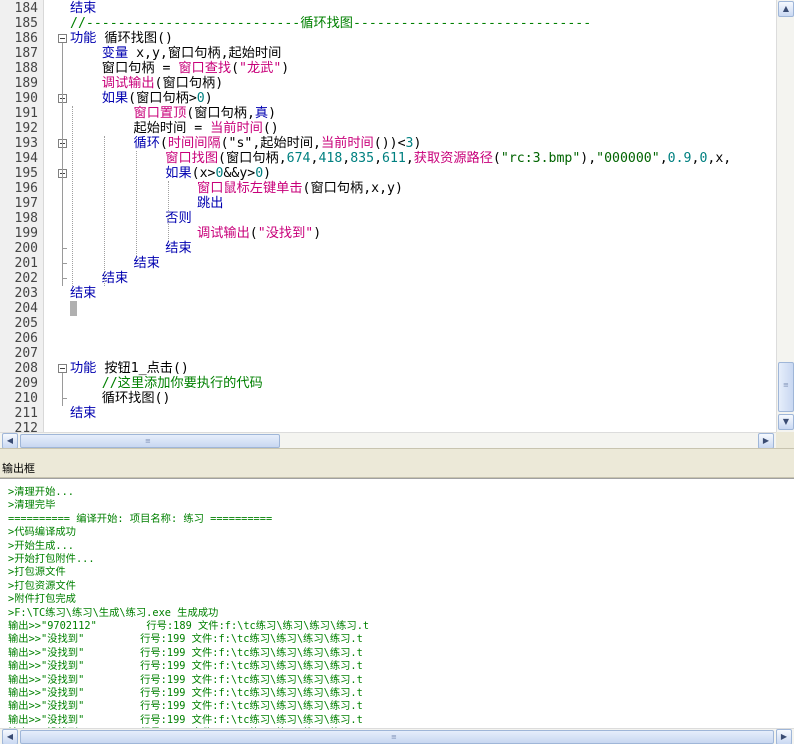 This screenshot has height=744, width=794. What do you see at coordinates (142, 368) in the screenshot?
I see `code-token: 按钮1_点击()` at bounding box center [142, 368].